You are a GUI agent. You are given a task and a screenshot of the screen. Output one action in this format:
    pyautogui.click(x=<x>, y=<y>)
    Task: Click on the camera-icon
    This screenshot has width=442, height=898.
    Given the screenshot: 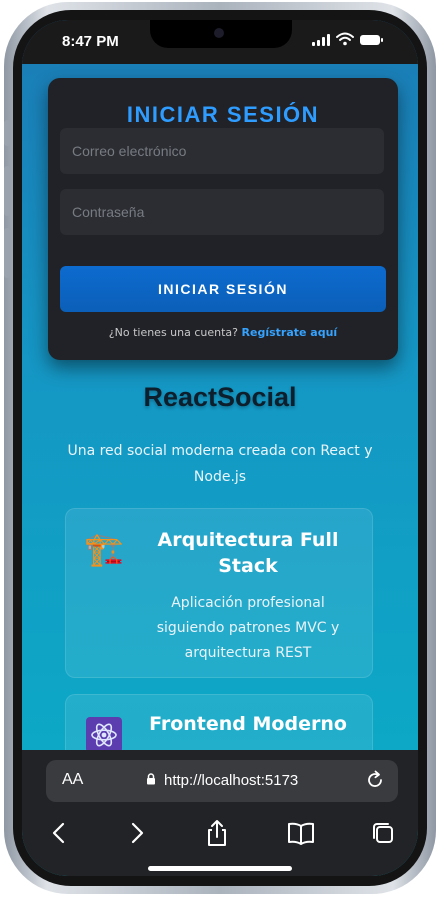 What is the action you would take?
    pyautogui.click(x=219, y=33)
    